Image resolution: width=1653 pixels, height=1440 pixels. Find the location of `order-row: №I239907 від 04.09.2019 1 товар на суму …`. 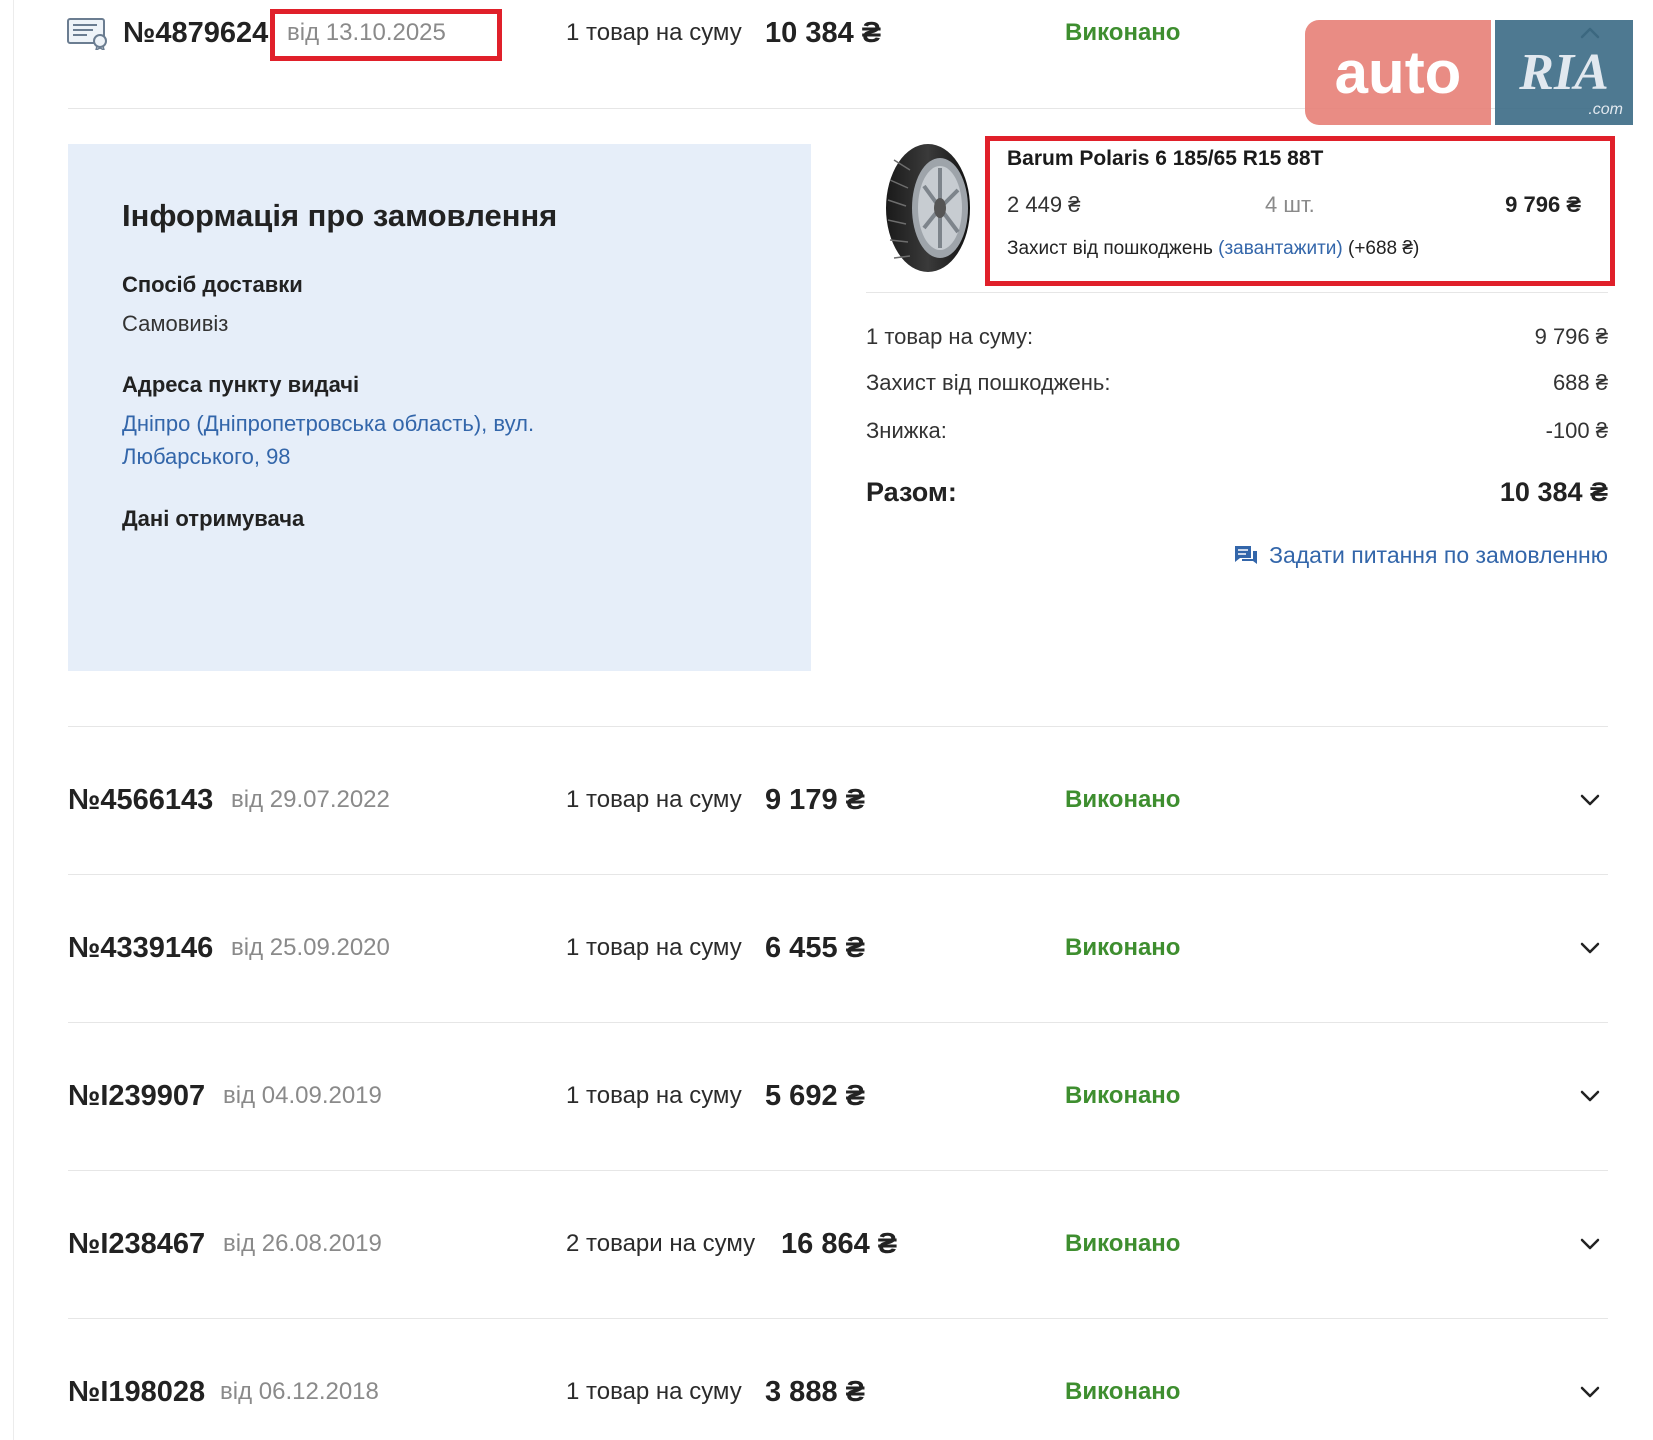

order-row: №I239907 від 04.09.2019 1 товар на суму … is located at coordinates (838, 1096).